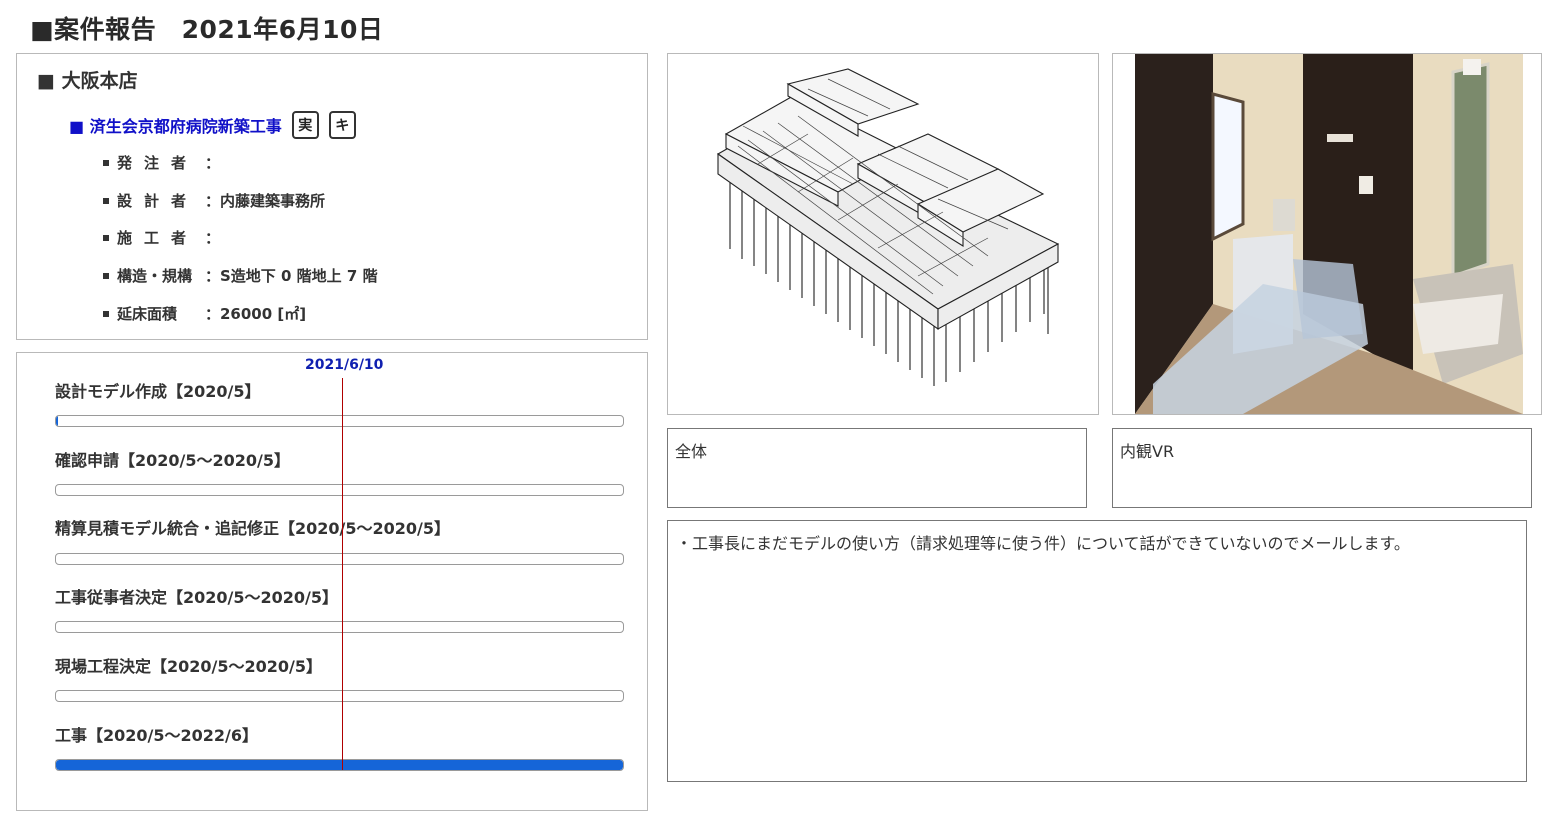 This screenshot has height=830, width=1542. What do you see at coordinates (253, 528) in the screenshot?
I see `task-label: 精算見積モデル統合・追記修正【2020/5～2020/5】` at bounding box center [253, 528].